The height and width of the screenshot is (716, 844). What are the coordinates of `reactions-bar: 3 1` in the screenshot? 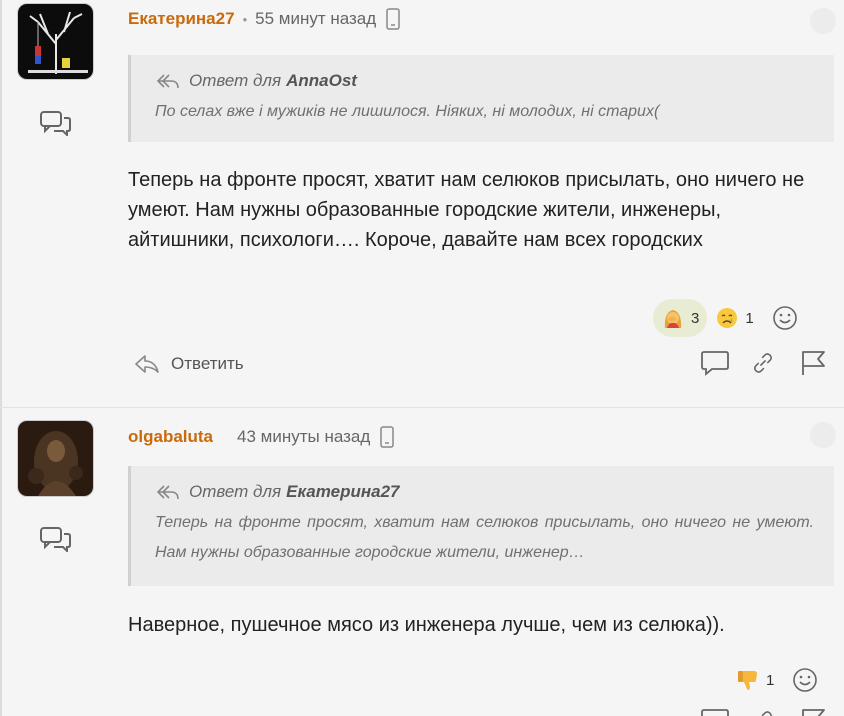 It's located at (725, 318).